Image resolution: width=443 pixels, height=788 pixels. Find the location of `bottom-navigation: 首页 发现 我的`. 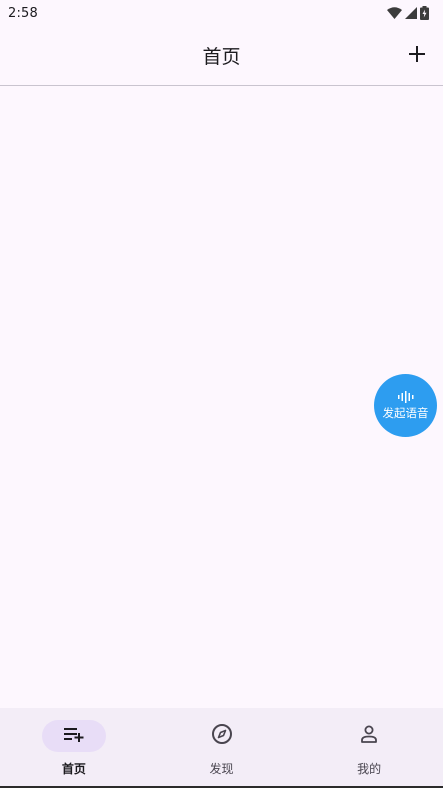

bottom-navigation: 首页 发现 我的 is located at coordinates (221, 748).